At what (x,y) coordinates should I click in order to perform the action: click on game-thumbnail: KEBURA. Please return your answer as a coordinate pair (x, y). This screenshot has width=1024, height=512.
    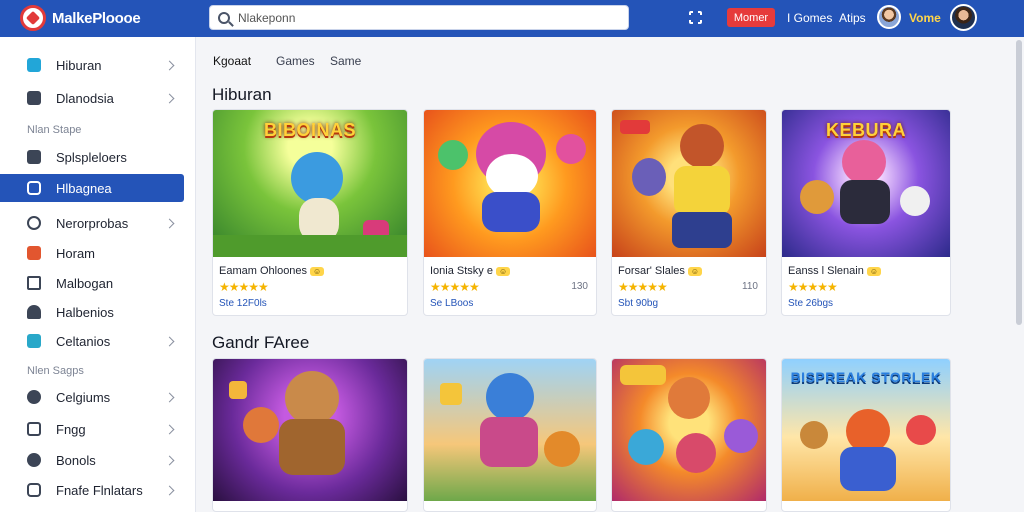
    Looking at the image, I should click on (866, 183).